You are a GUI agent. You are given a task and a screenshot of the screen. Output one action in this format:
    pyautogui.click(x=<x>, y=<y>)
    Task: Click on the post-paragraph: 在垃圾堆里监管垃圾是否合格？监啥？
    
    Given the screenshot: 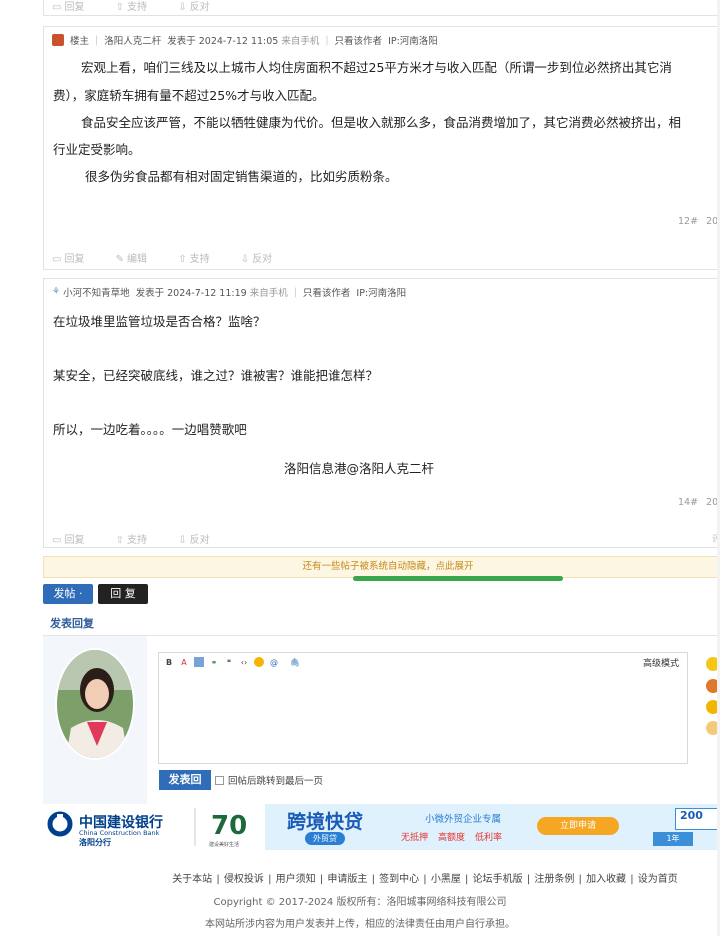 What is the action you would take?
    pyautogui.click(x=159, y=321)
    